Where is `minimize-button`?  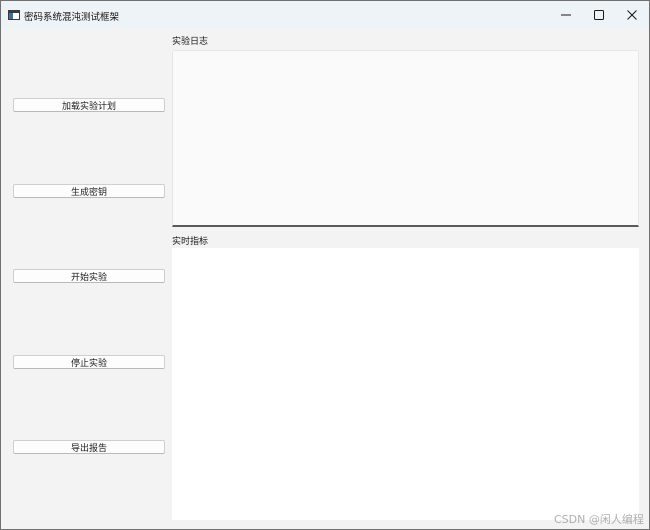 minimize-button is located at coordinates (566, 15).